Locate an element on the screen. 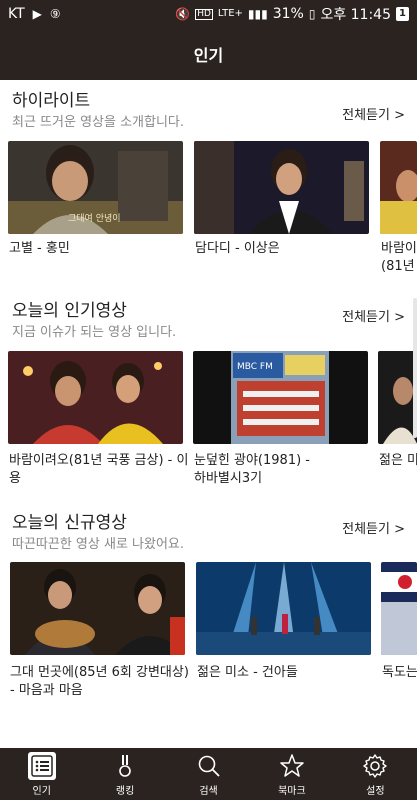 The image size is (417, 800). network-label: LTE+ is located at coordinates (230, 13).